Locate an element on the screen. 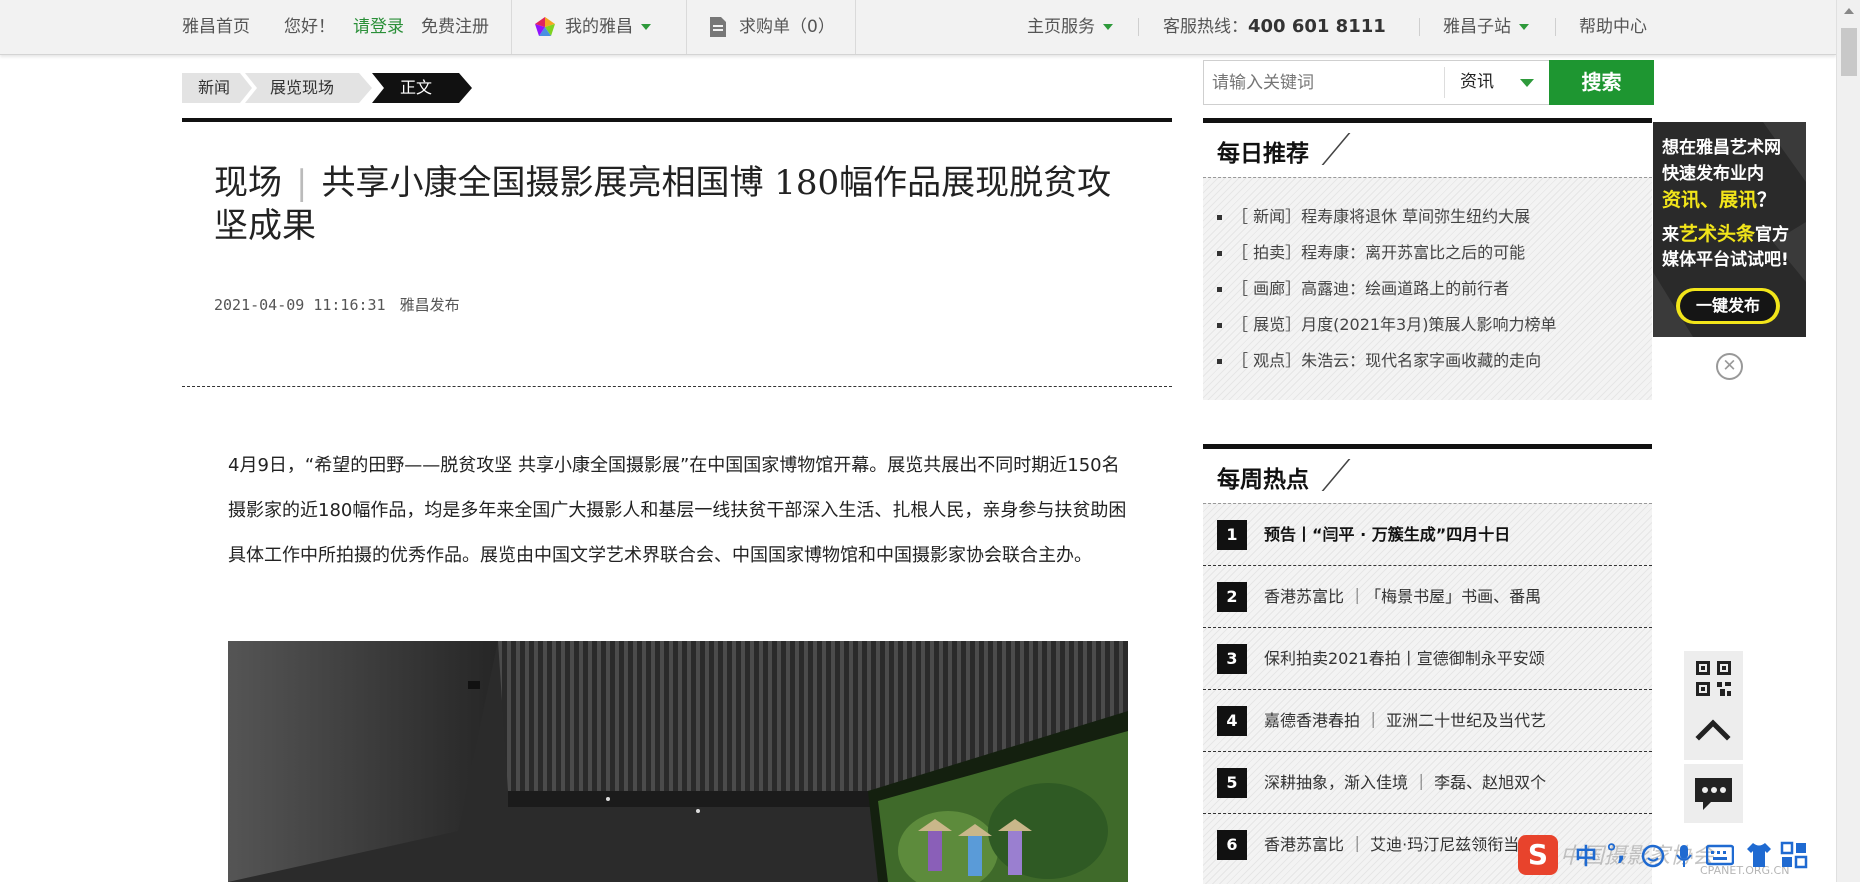 Image resolution: width=1860 pixels, height=884 pixels. login-link: 请登录 is located at coordinates (378, 27).